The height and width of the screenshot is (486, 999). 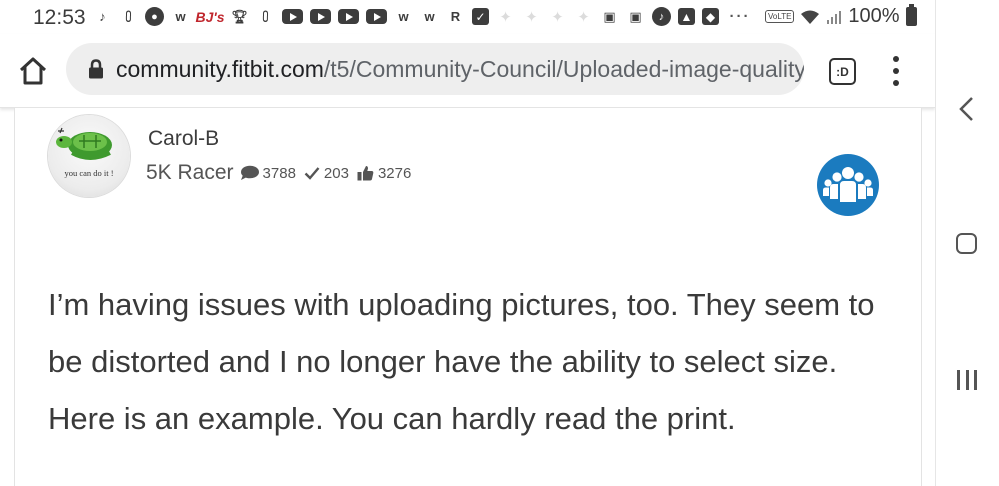 What do you see at coordinates (312, 173) in the screenshot?
I see `checkmark-icon` at bounding box center [312, 173].